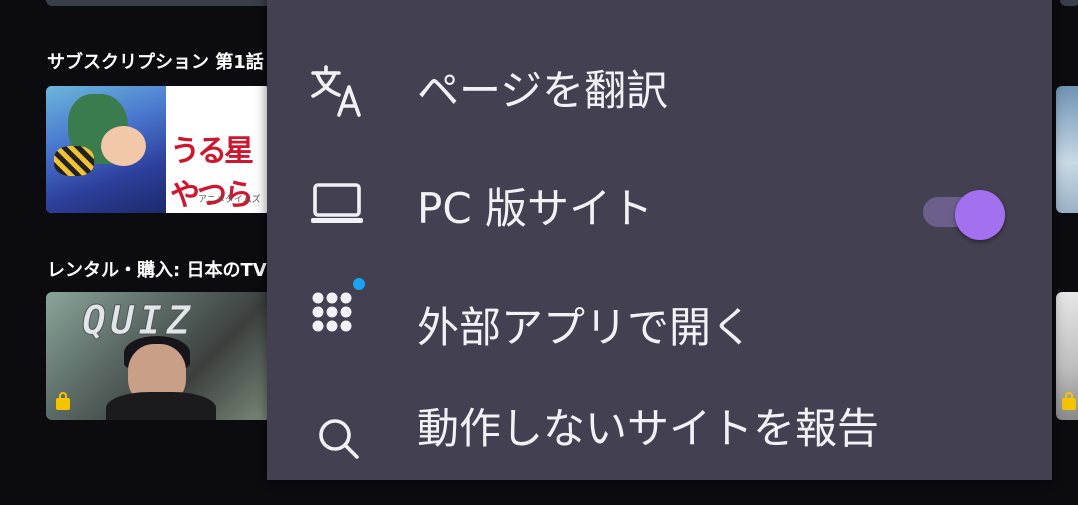 This screenshot has width=1078, height=505. What do you see at coordinates (158, 356) in the screenshot?
I see `thumbnail-quiz: QUIZ` at bounding box center [158, 356].